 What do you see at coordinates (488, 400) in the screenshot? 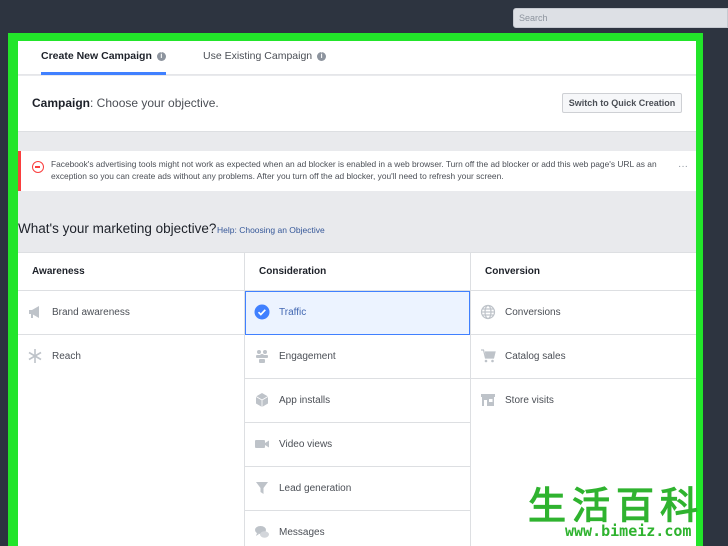
I see `store-icon` at bounding box center [488, 400].